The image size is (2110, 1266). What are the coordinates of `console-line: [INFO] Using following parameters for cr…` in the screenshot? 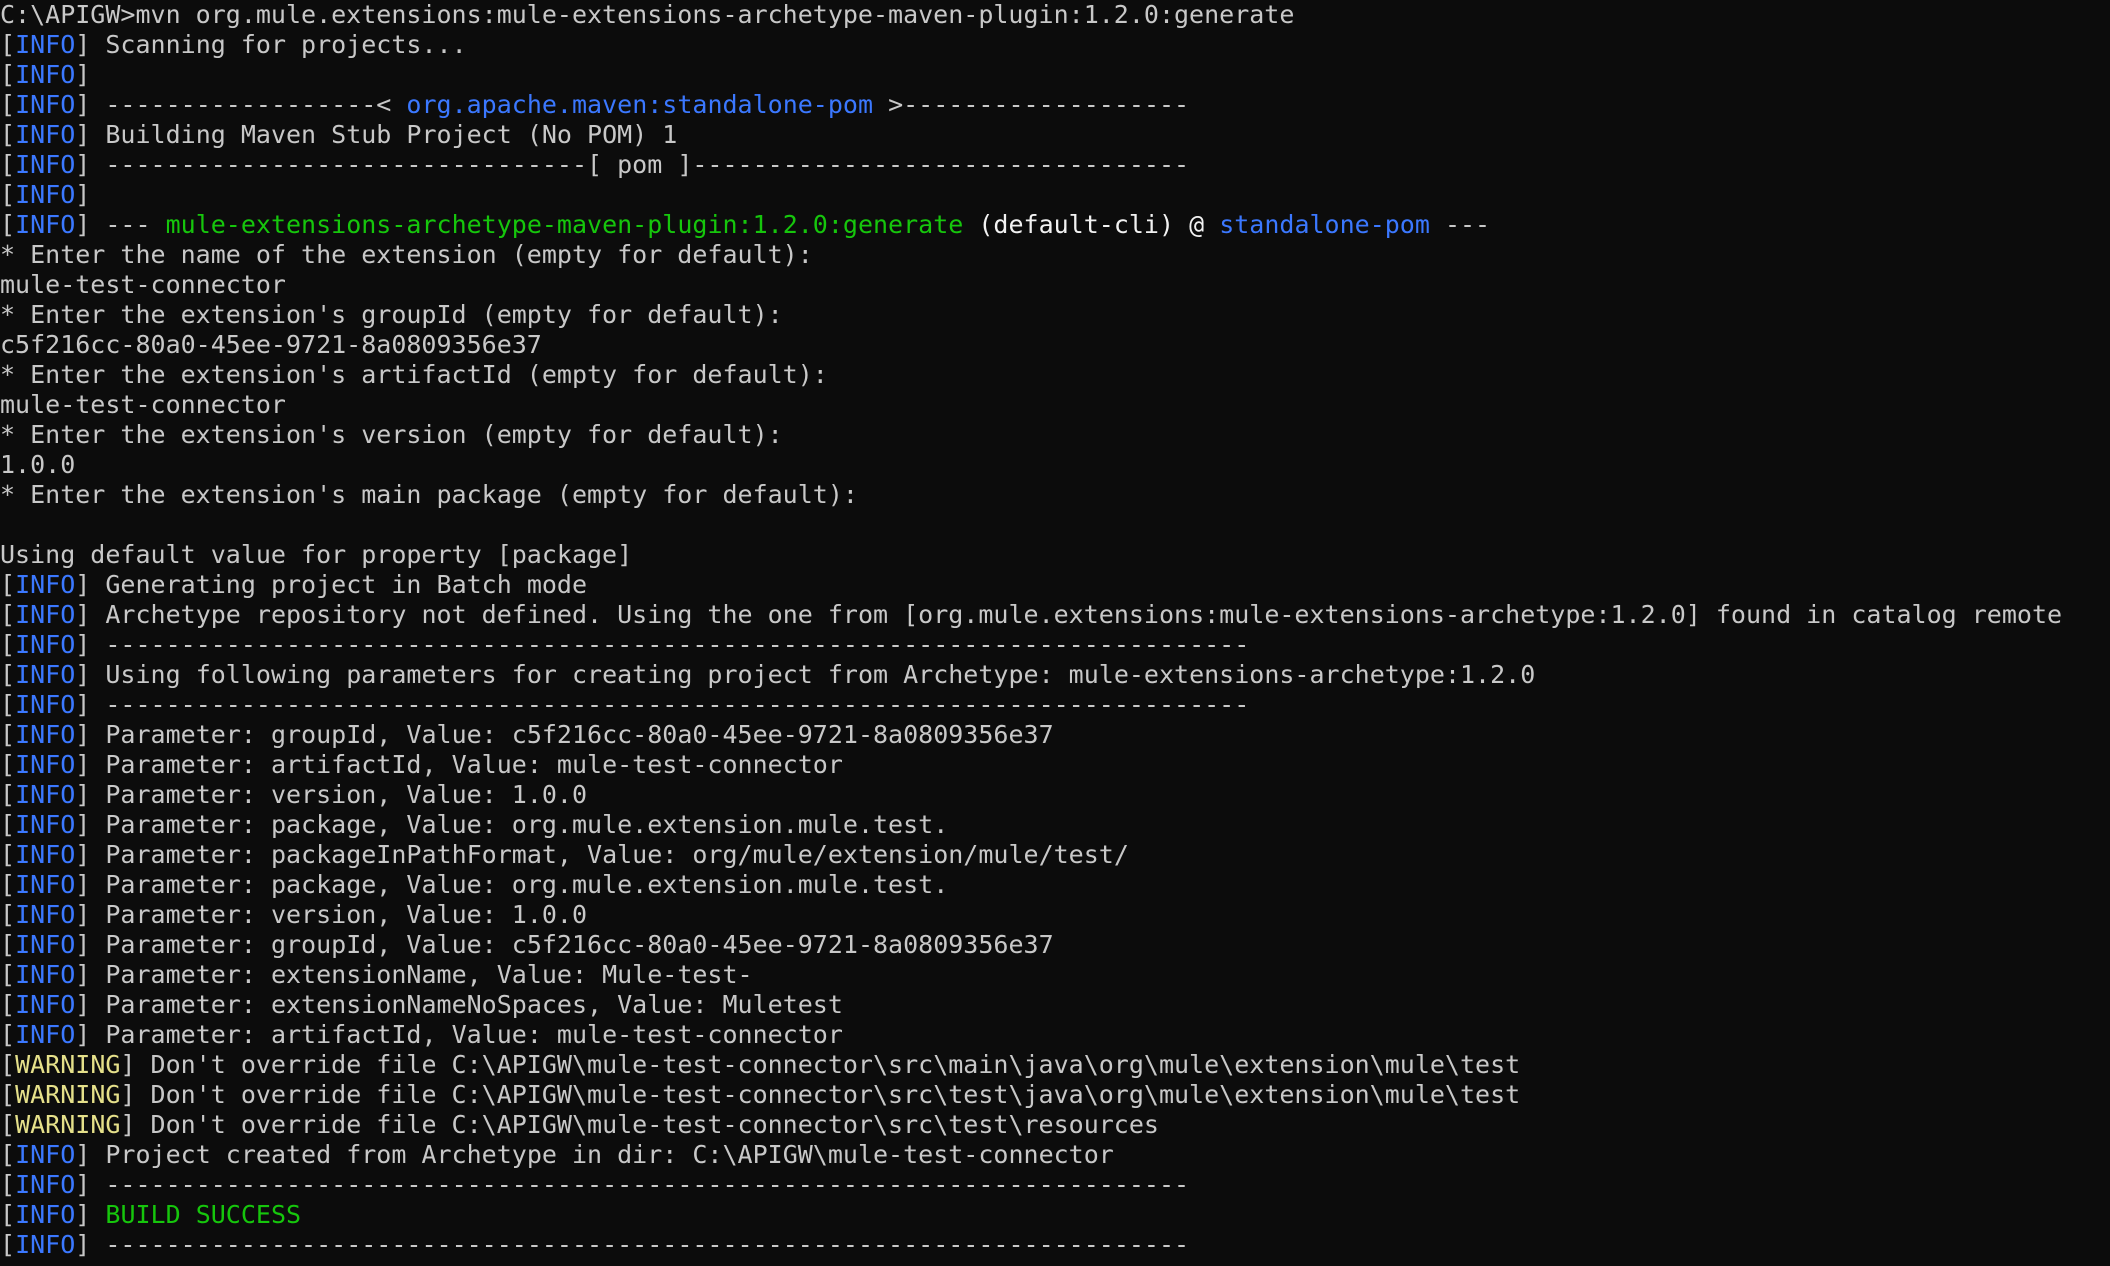 It's located at (767, 675).